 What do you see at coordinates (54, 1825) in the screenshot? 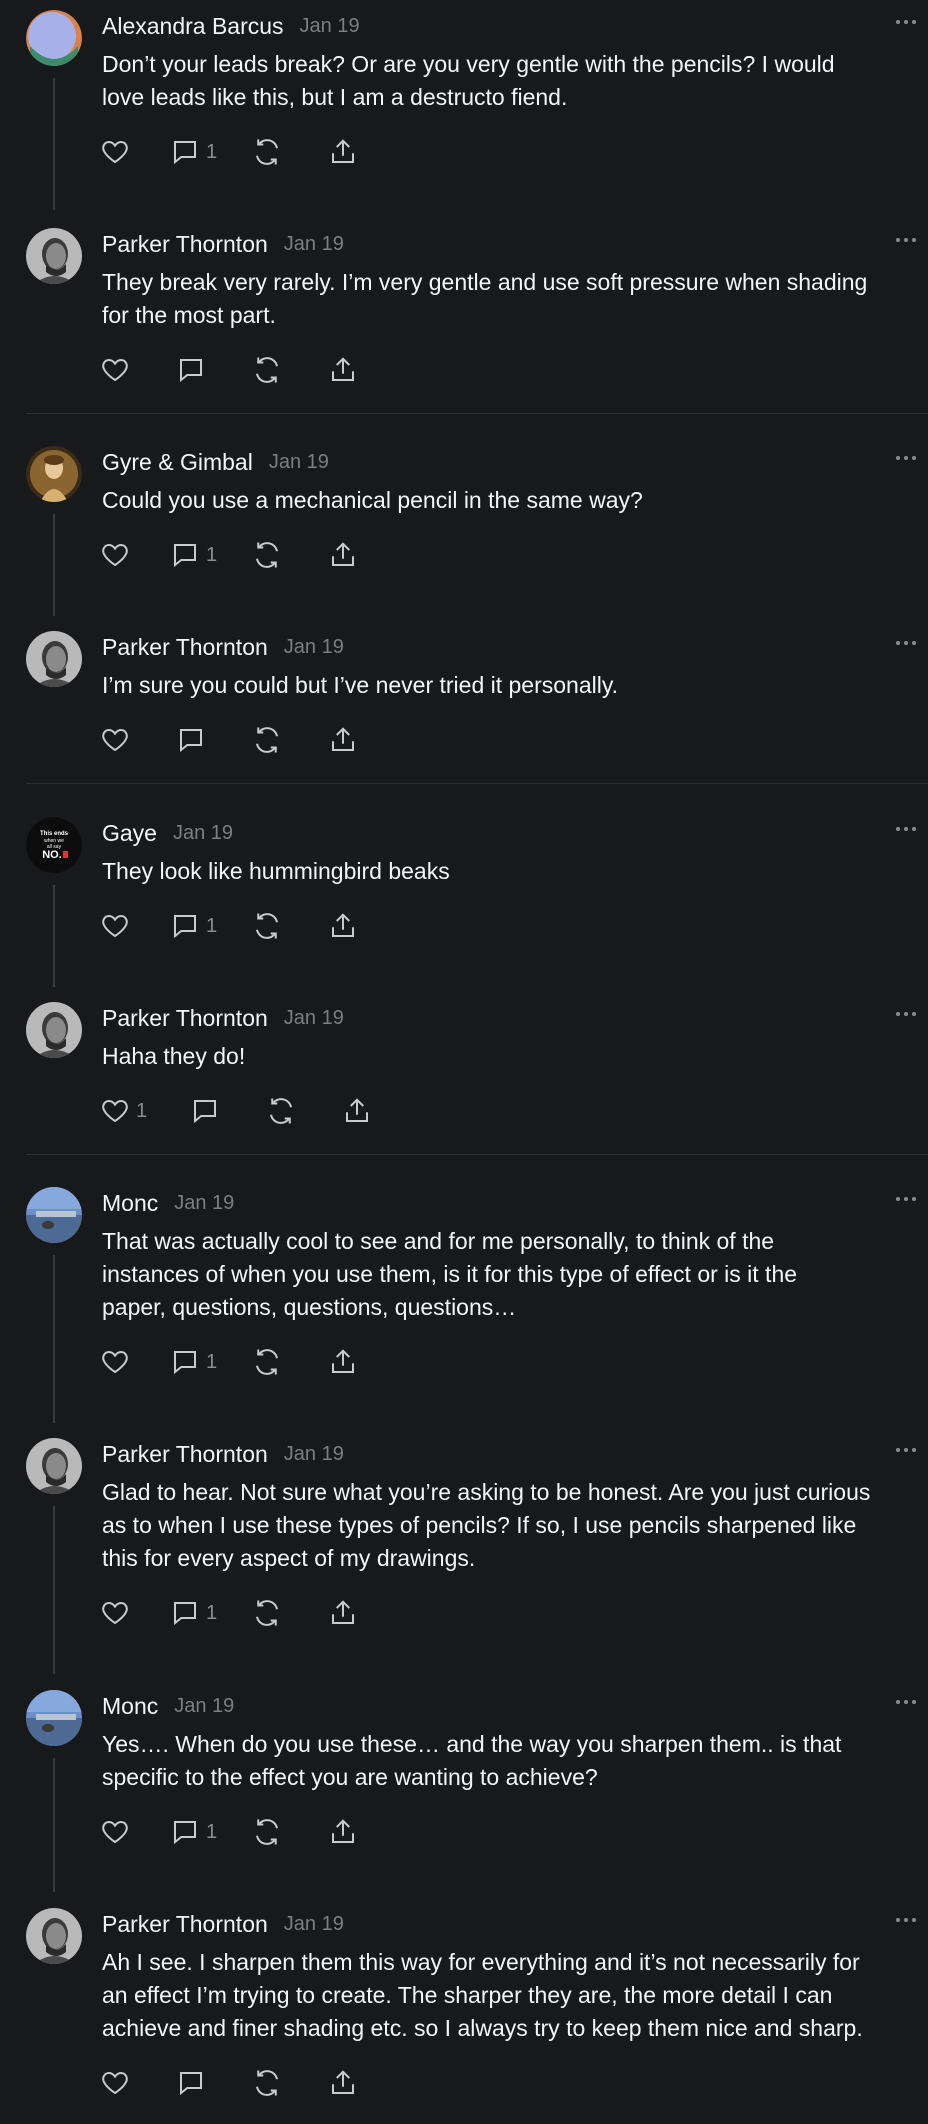
I see `thread-line` at bounding box center [54, 1825].